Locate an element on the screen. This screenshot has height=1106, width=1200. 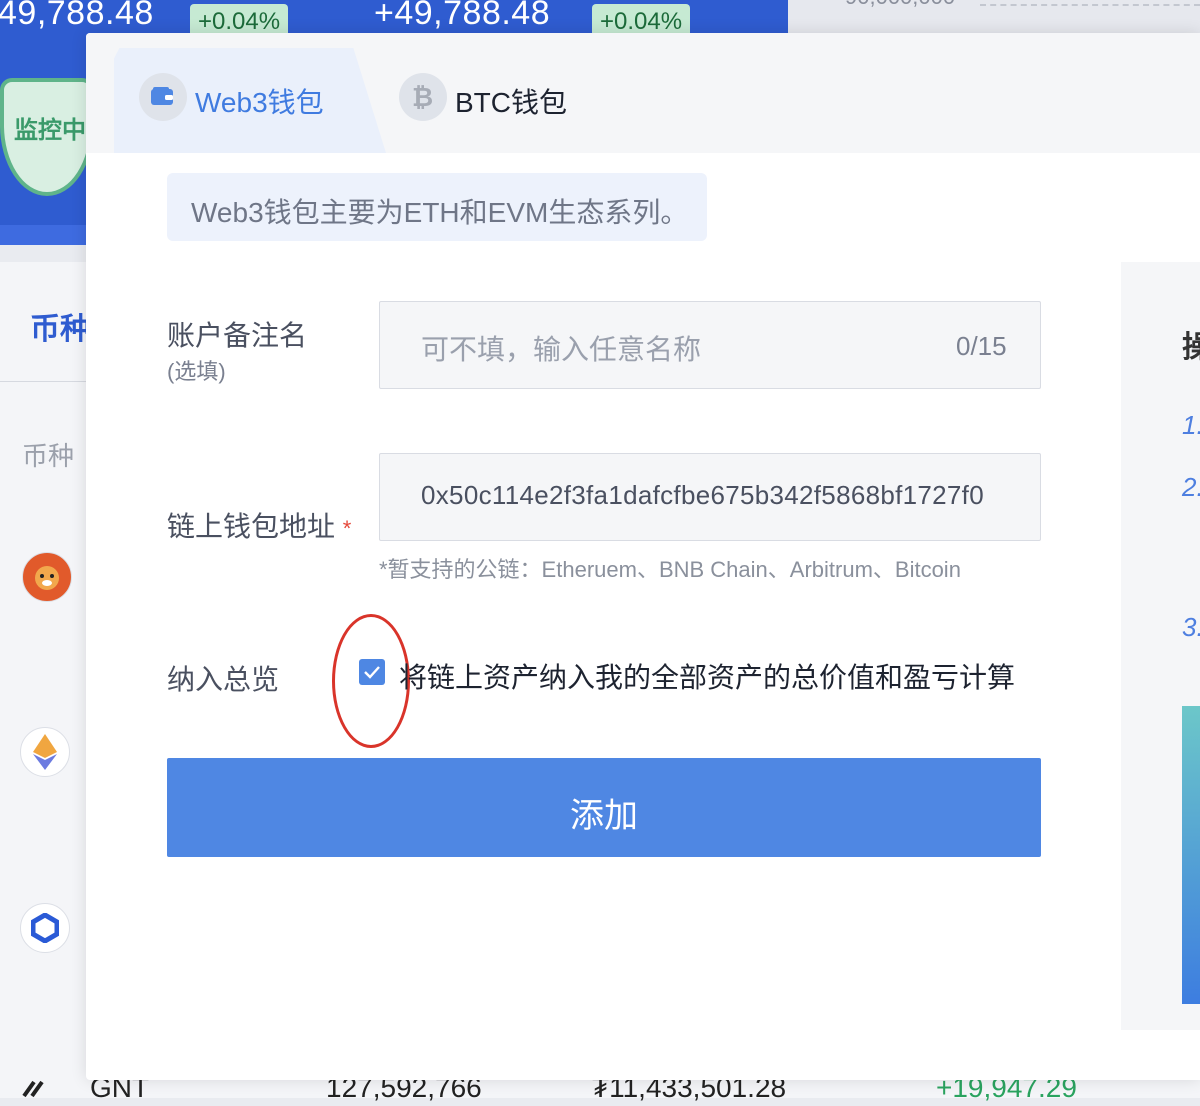
bitcoin-icon: ₿ is located at coordinates (423, 97).